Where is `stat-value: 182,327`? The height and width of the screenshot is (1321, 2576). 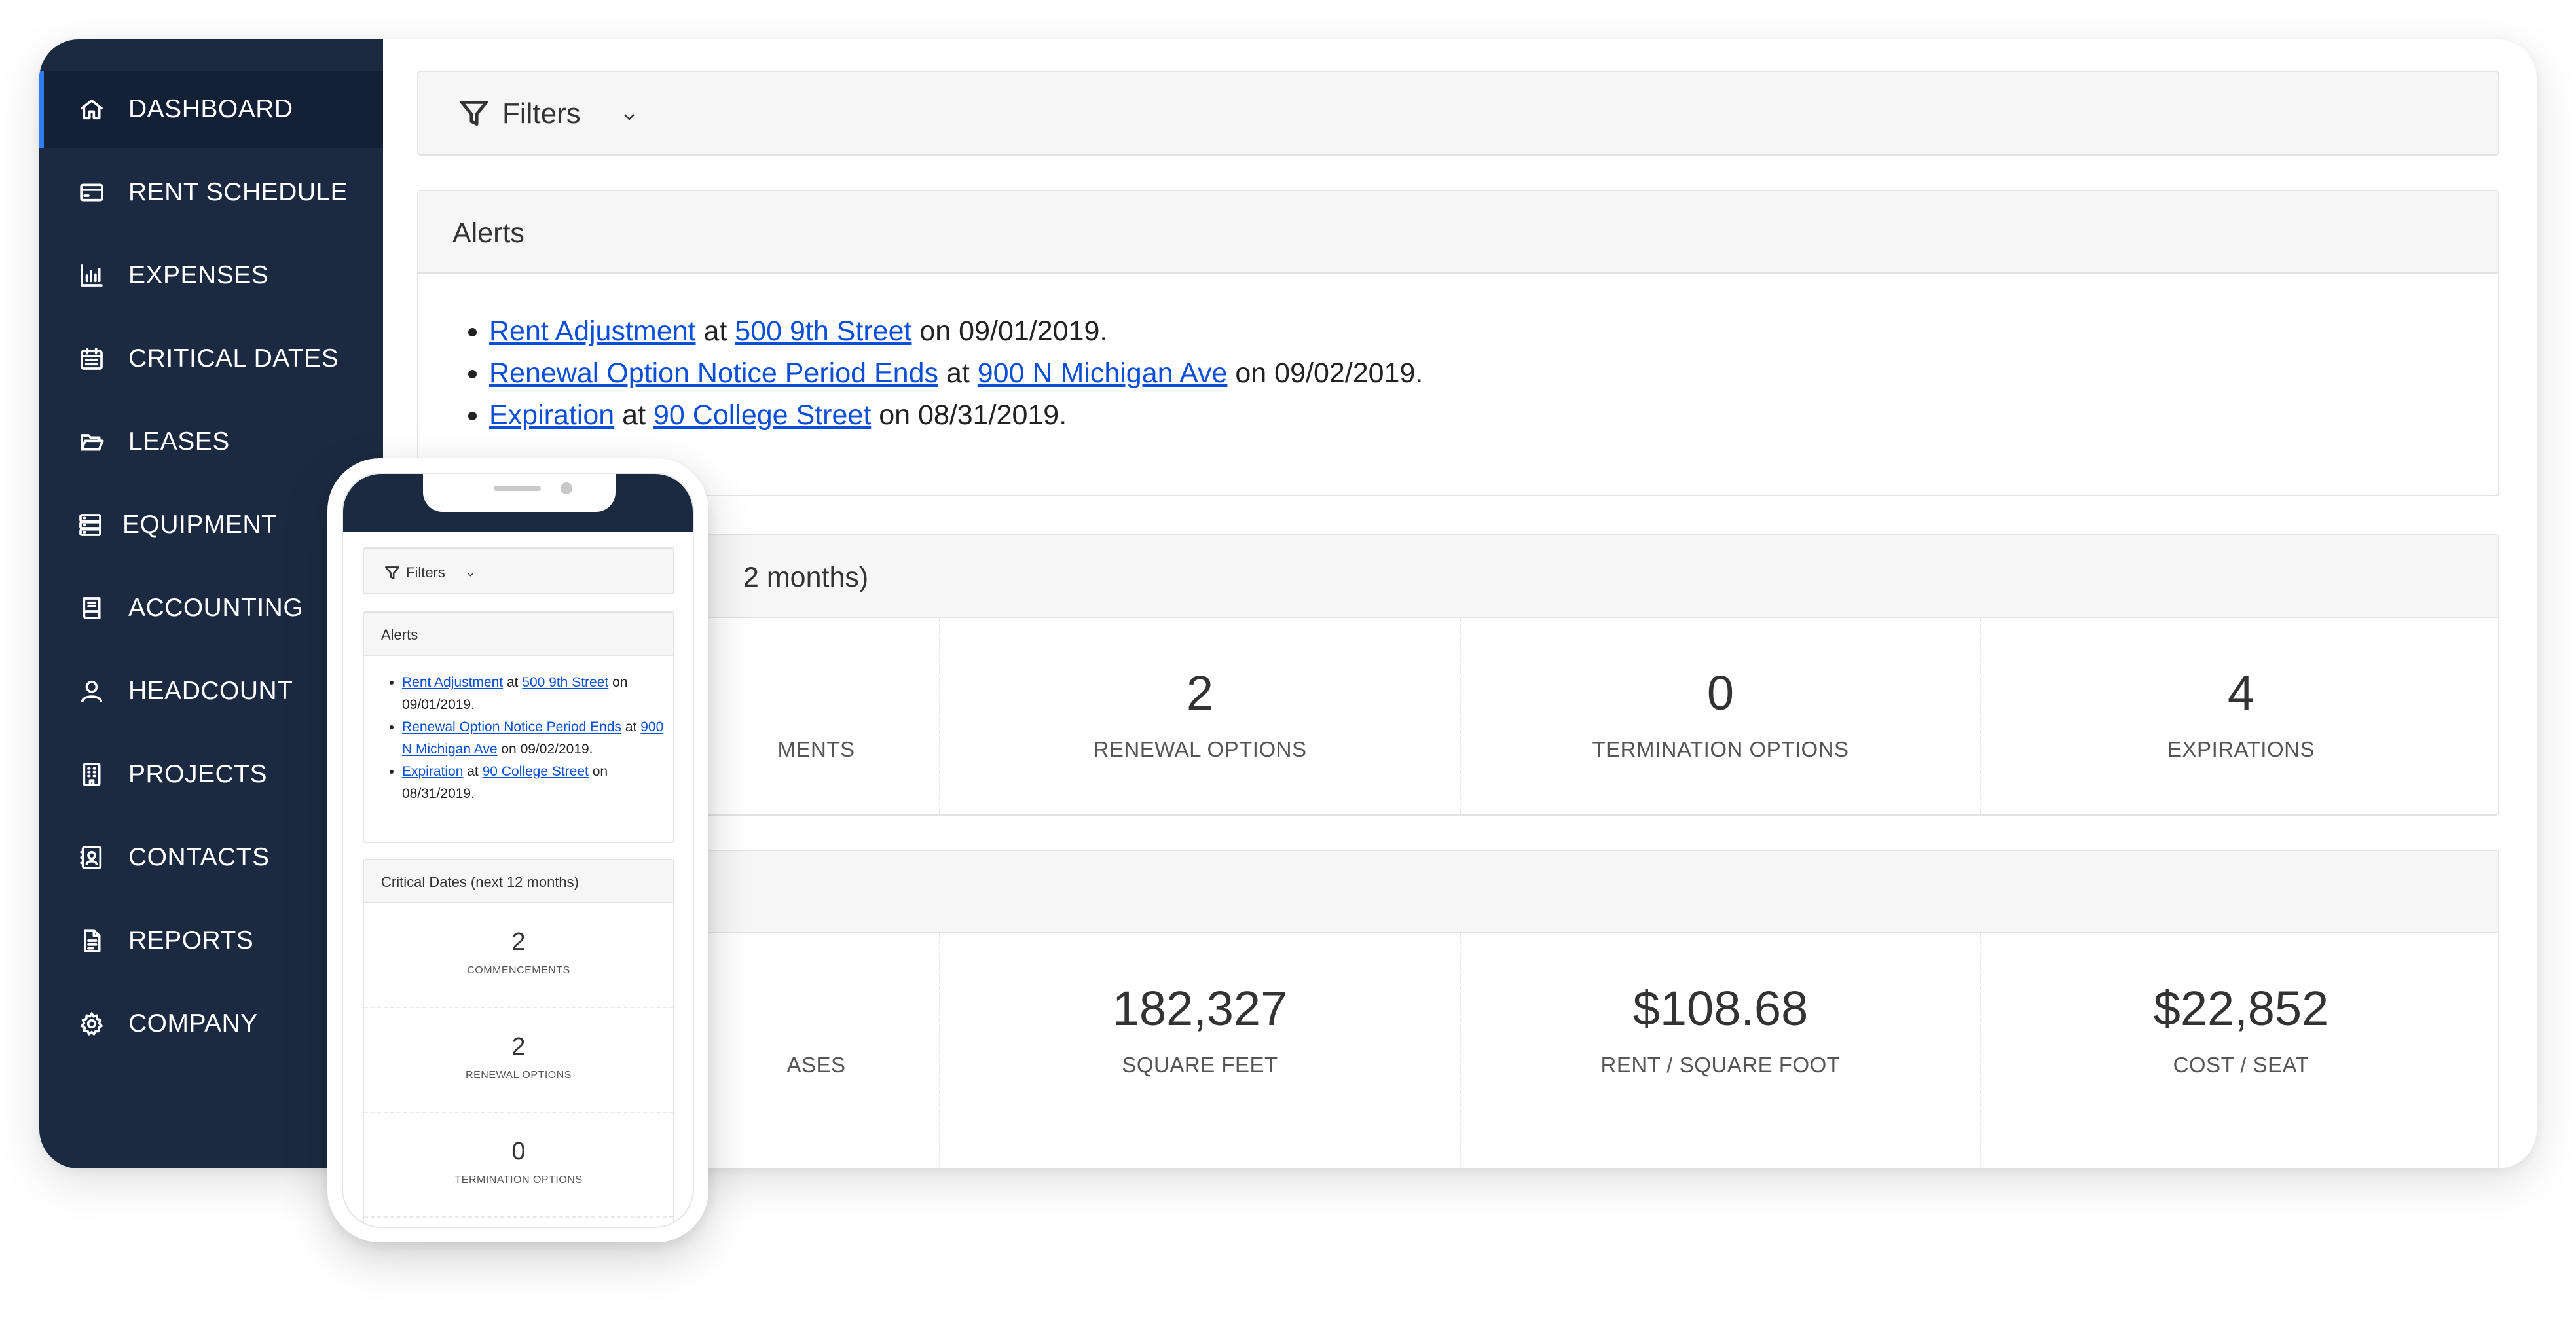 stat-value: 182,327 is located at coordinates (1200, 1008).